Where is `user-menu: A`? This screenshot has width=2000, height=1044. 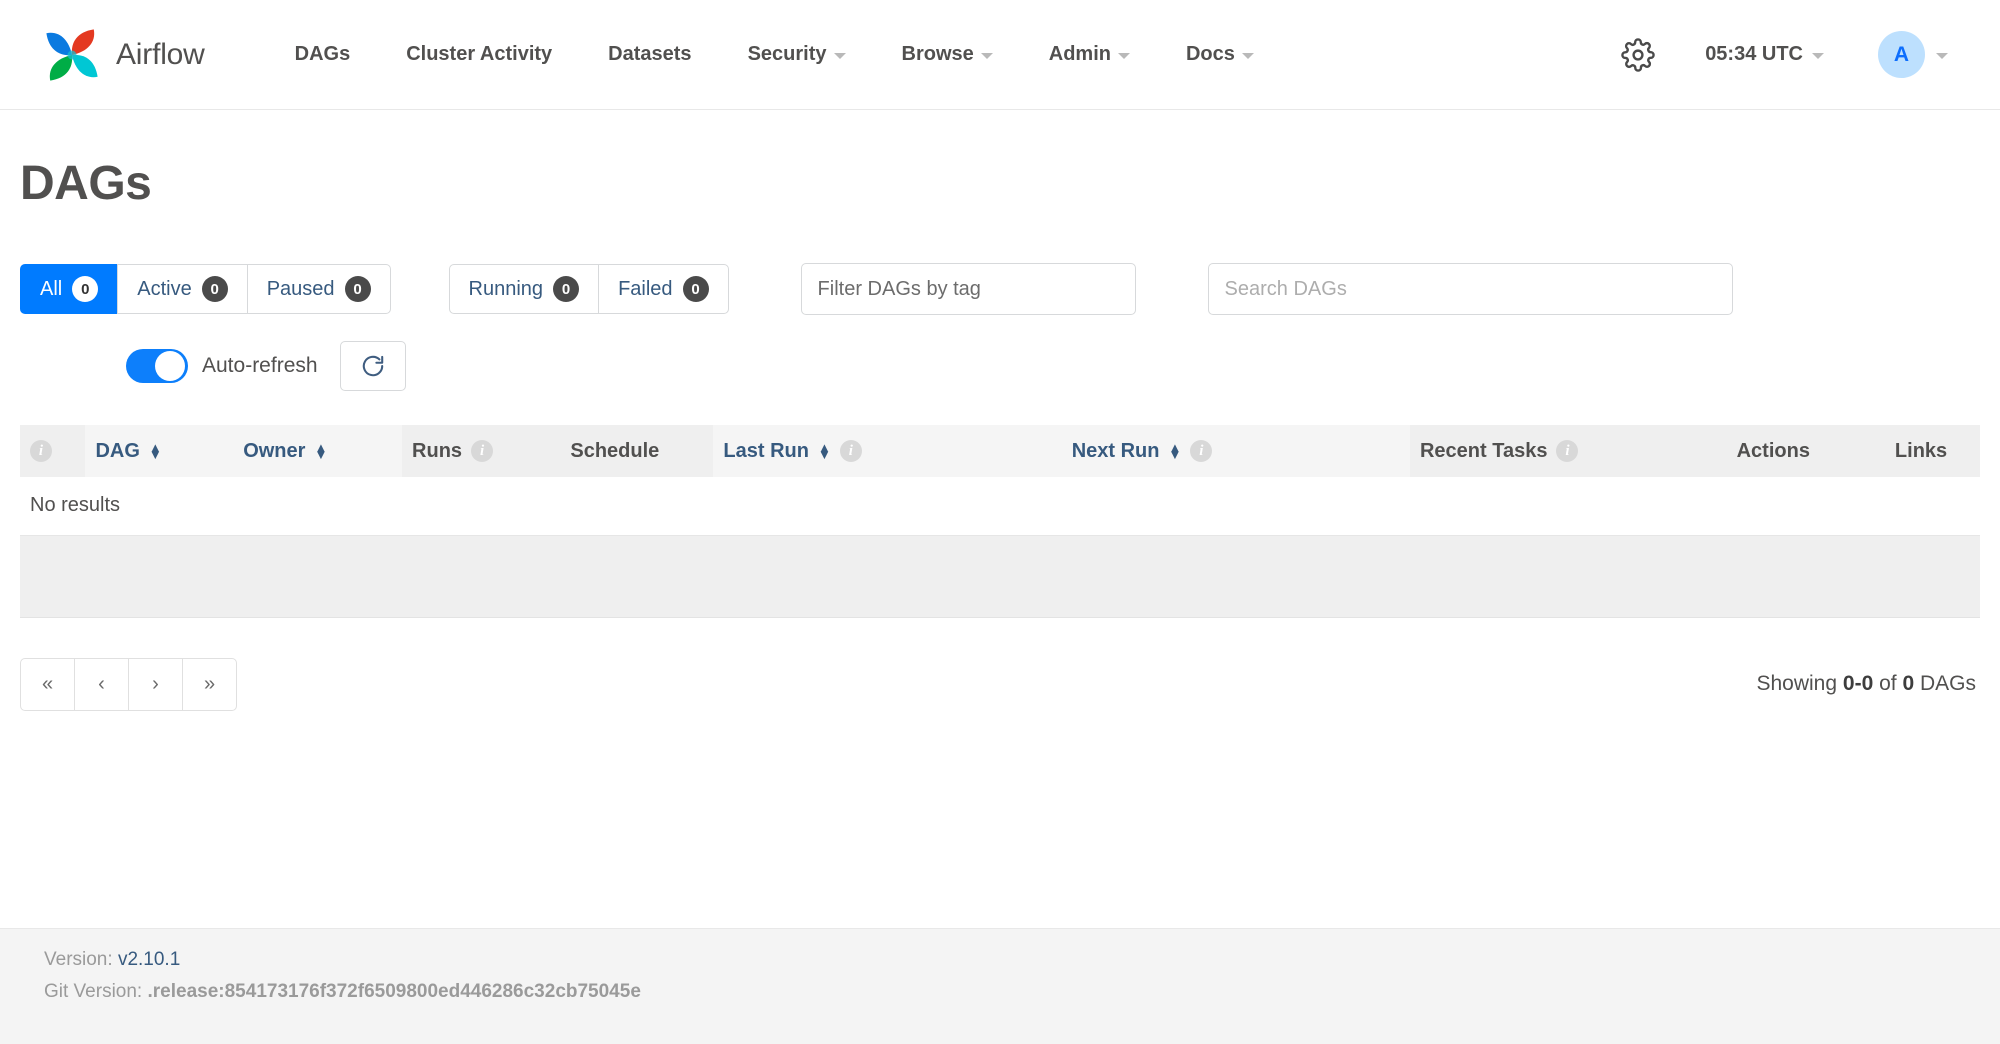 user-menu: A is located at coordinates (1897, 54).